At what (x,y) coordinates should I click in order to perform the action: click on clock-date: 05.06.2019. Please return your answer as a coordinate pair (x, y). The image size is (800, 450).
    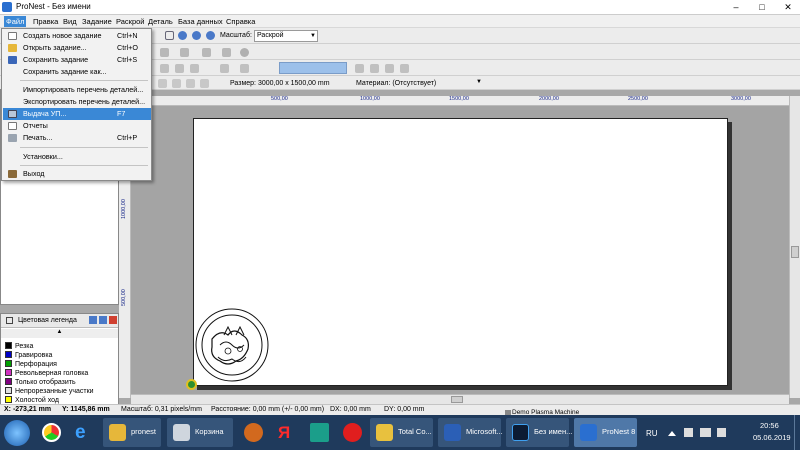
    Looking at the image, I should click on (772, 437).